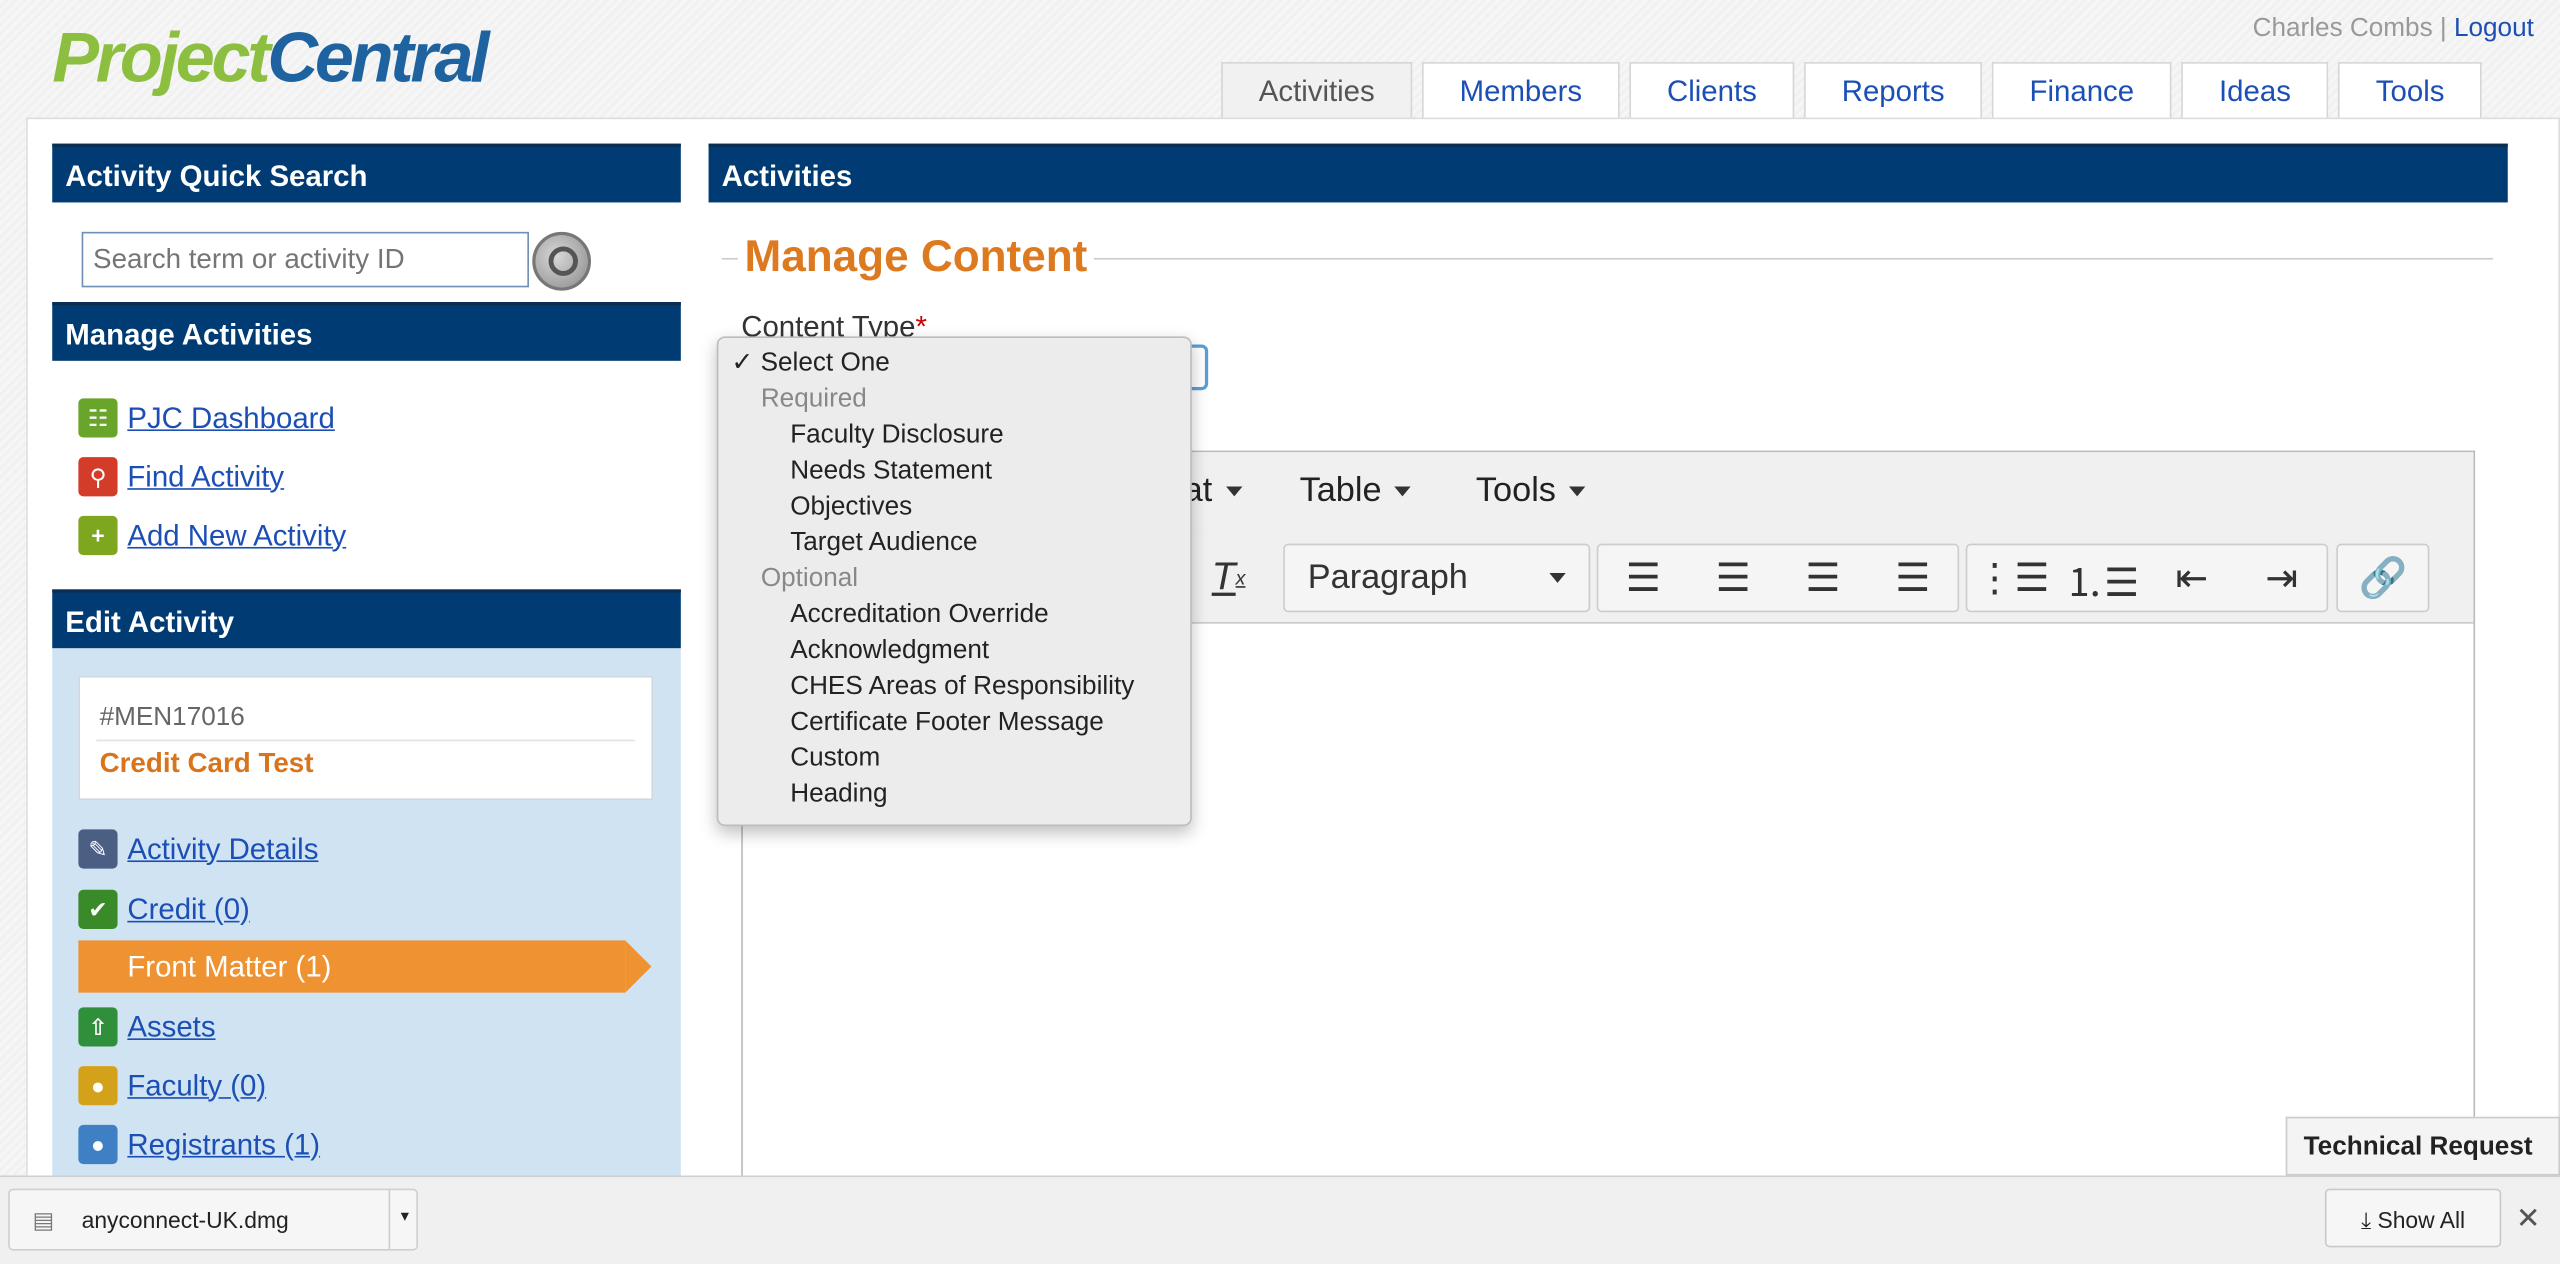 This screenshot has width=2560, height=1264. What do you see at coordinates (43, 1219) in the screenshot?
I see `file-icon: ▤` at bounding box center [43, 1219].